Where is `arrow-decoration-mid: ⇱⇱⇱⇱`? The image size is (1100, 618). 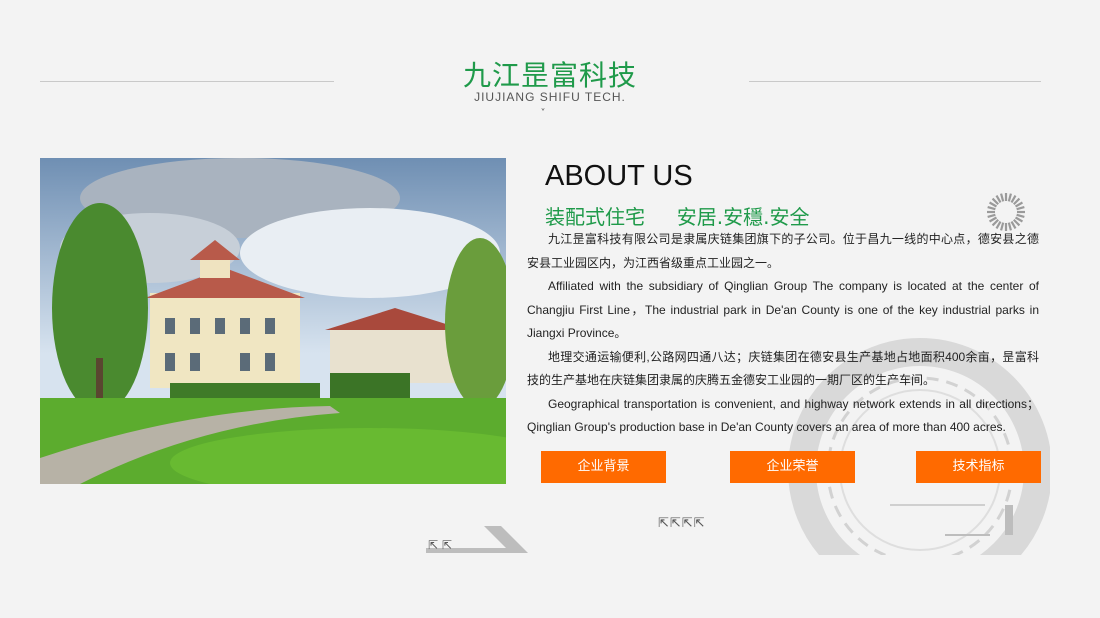 arrow-decoration-mid: ⇱⇱⇱⇱ is located at coordinates (682, 523).